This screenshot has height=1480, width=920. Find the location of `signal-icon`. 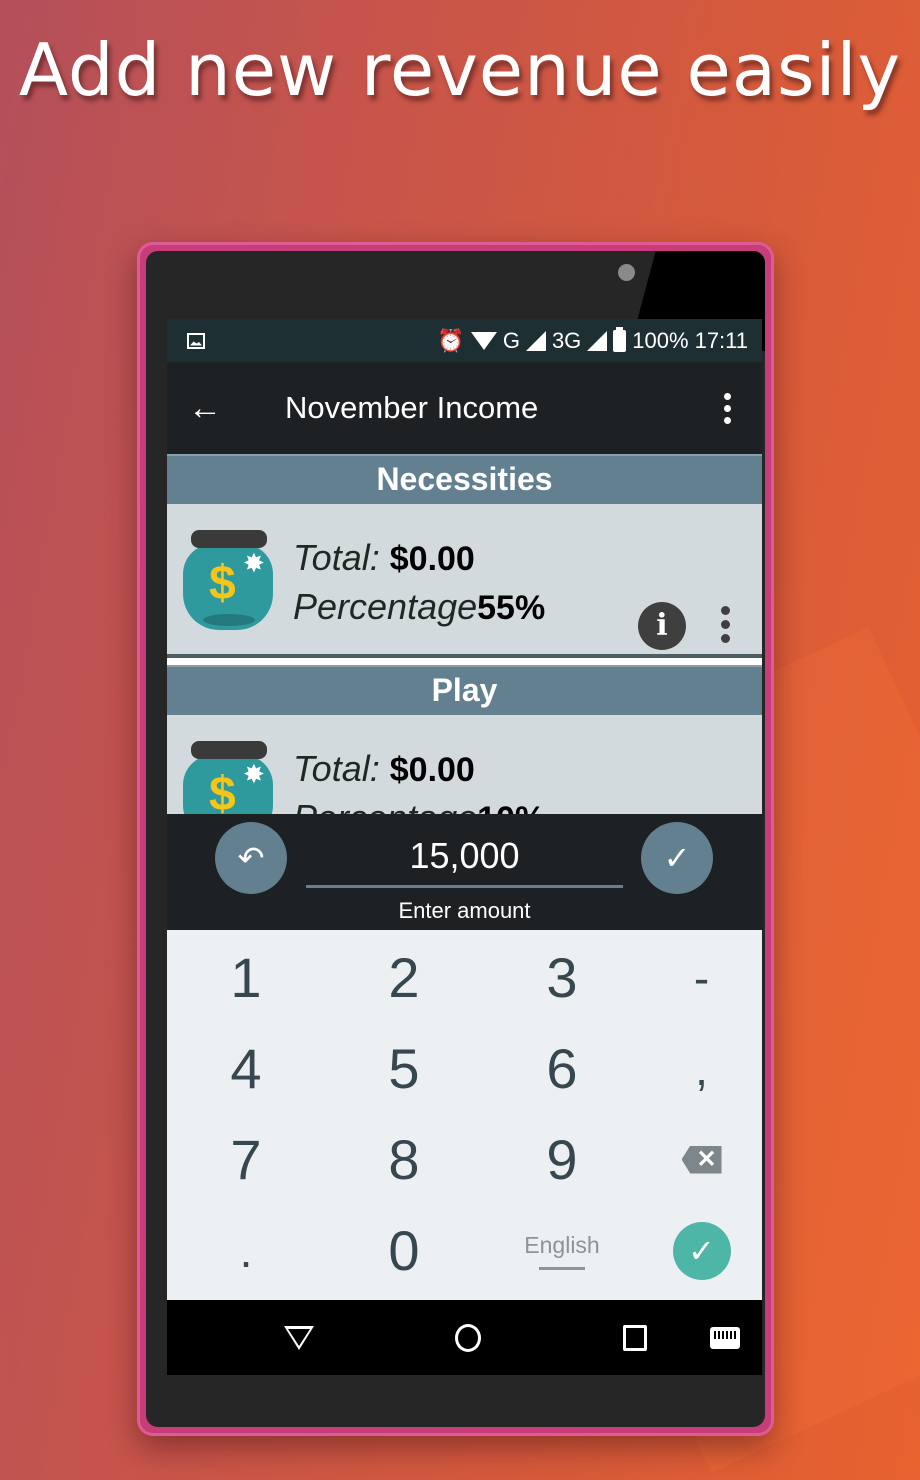

signal-icon is located at coordinates (535, 340).